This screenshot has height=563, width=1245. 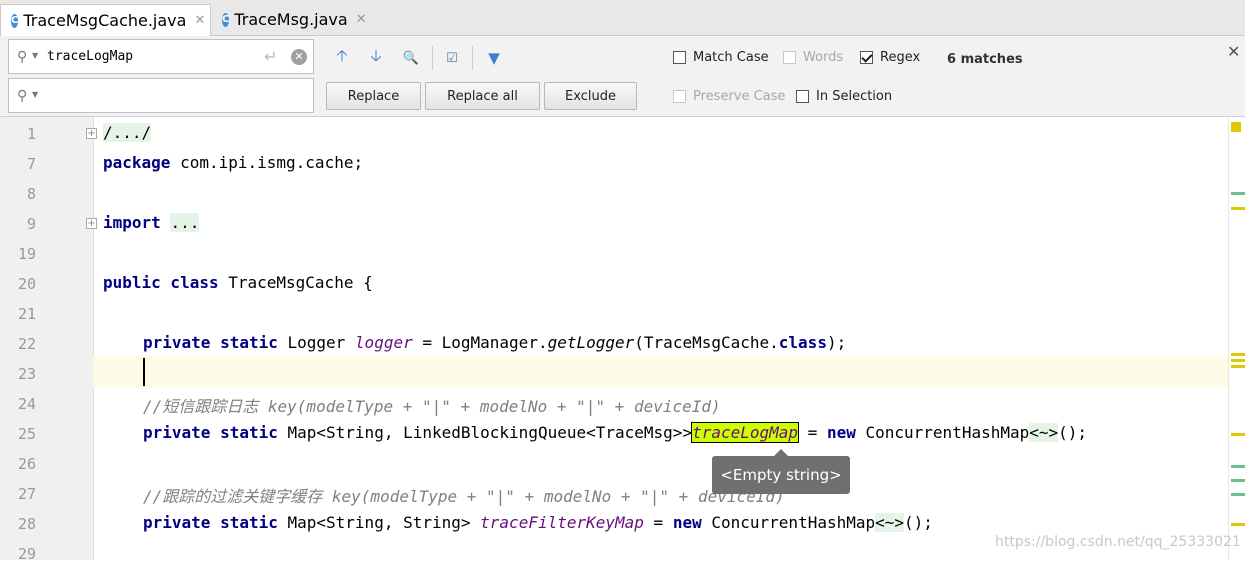 What do you see at coordinates (271, 56) in the screenshot?
I see `enter-icon: ↵` at bounding box center [271, 56].